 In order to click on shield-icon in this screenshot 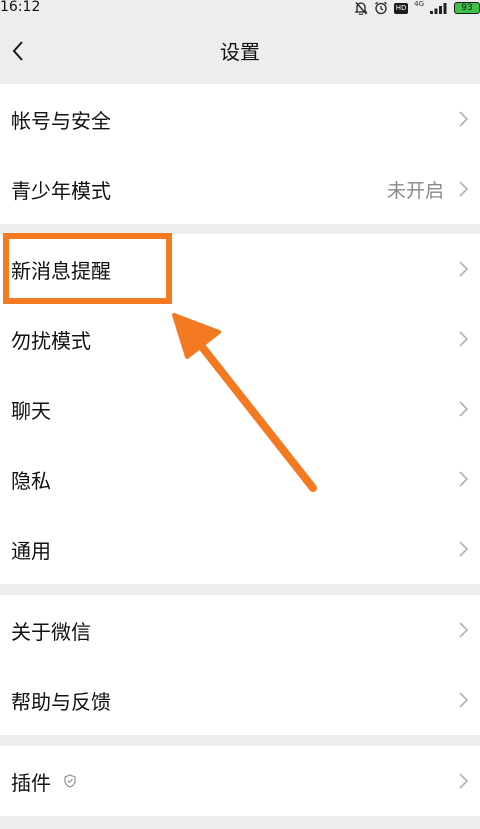, I will do `click(70, 781)`.